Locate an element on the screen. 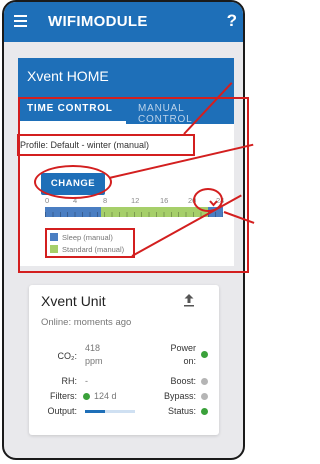 This screenshot has height=464, width=320. home-card-title: Xvent HOME is located at coordinates (68, 76).